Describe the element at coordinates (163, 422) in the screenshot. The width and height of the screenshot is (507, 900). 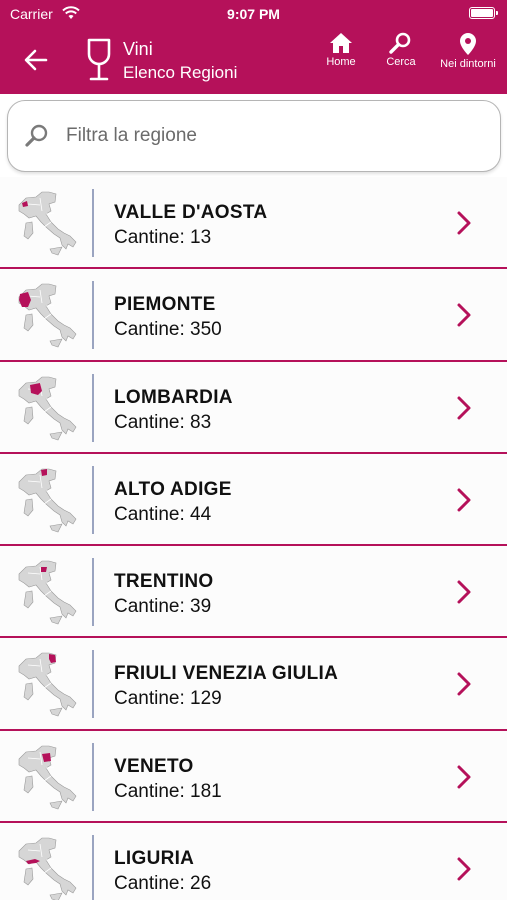
I see `region-winery-count: Cantine: 83` at that location.